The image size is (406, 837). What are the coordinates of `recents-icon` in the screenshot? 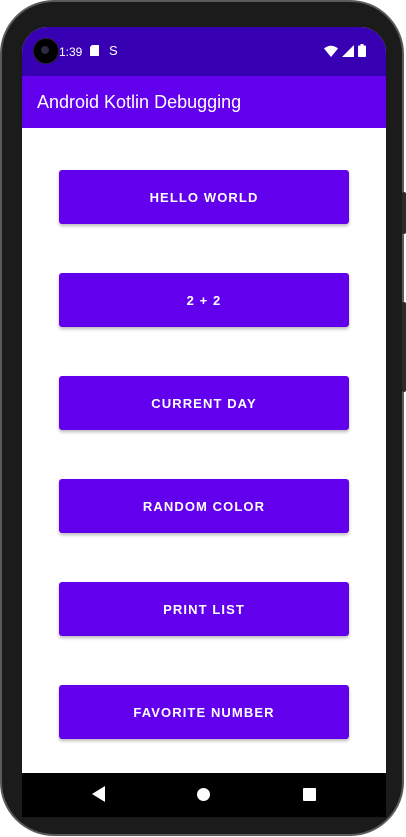 It's located at (309, 794).